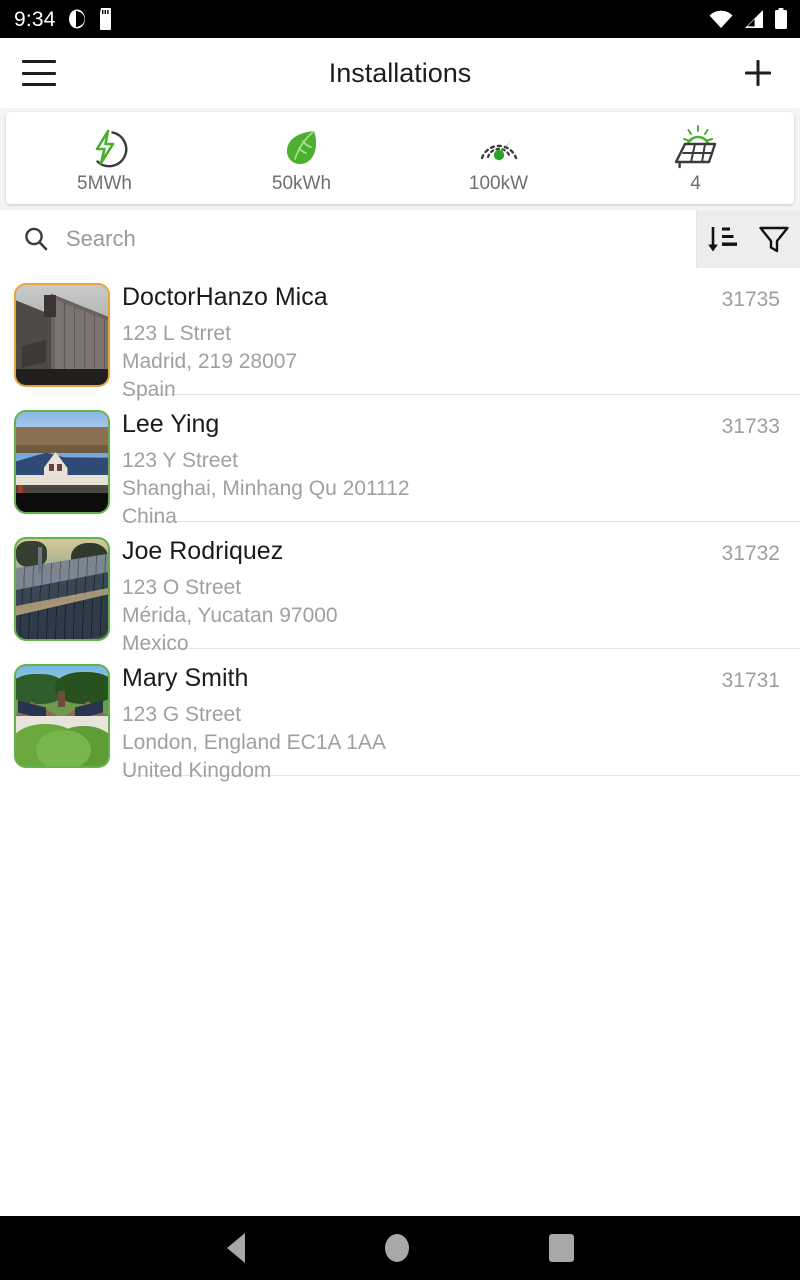 This screenshot has height=1280, width=800. I want to click on stat-label: 4, so click(695, 183).